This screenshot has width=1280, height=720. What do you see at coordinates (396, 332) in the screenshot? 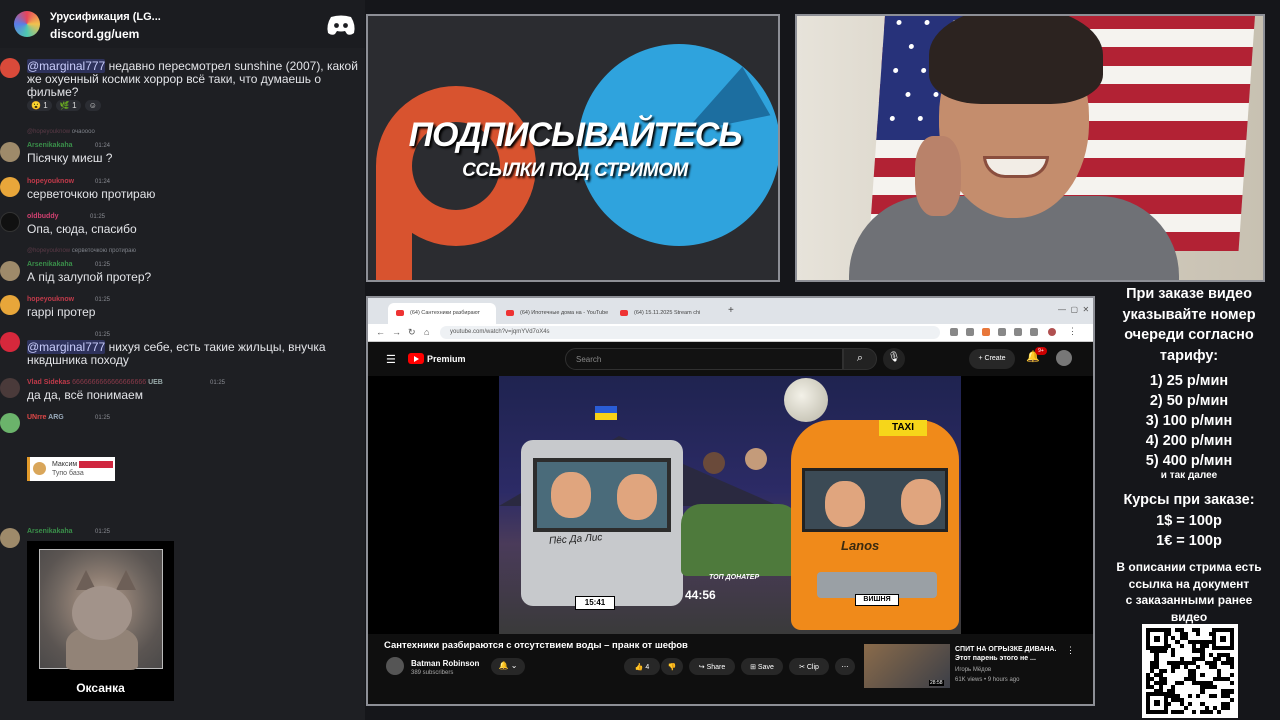
I see `forward-icon: →` at bounding box center [396, 332].